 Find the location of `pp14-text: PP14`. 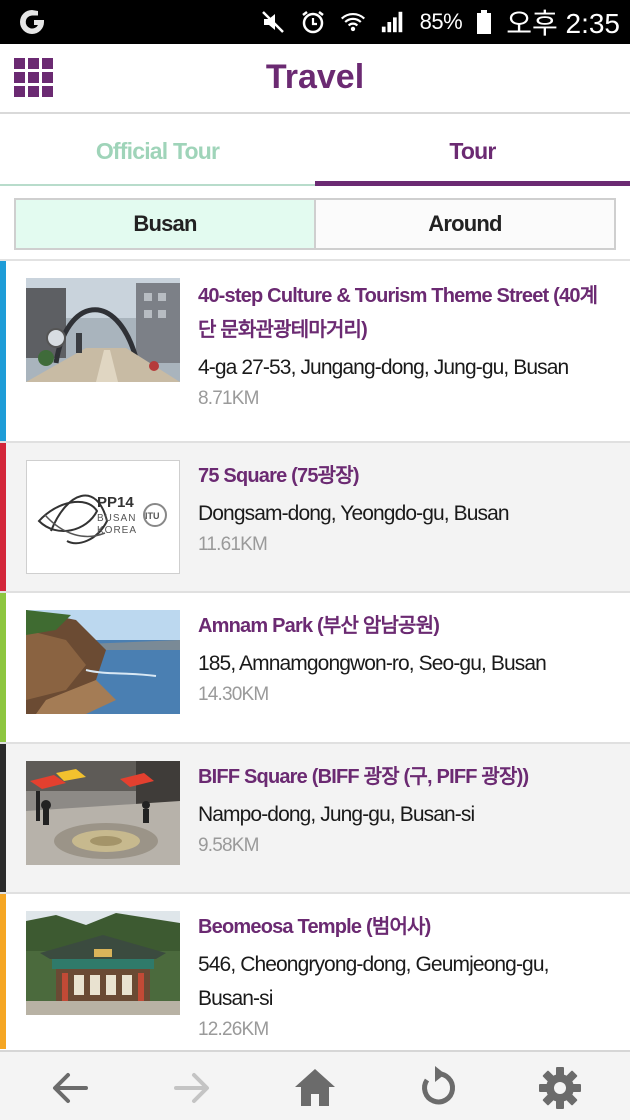

pp14-text: PP14 is located at coordinates (115, 502).